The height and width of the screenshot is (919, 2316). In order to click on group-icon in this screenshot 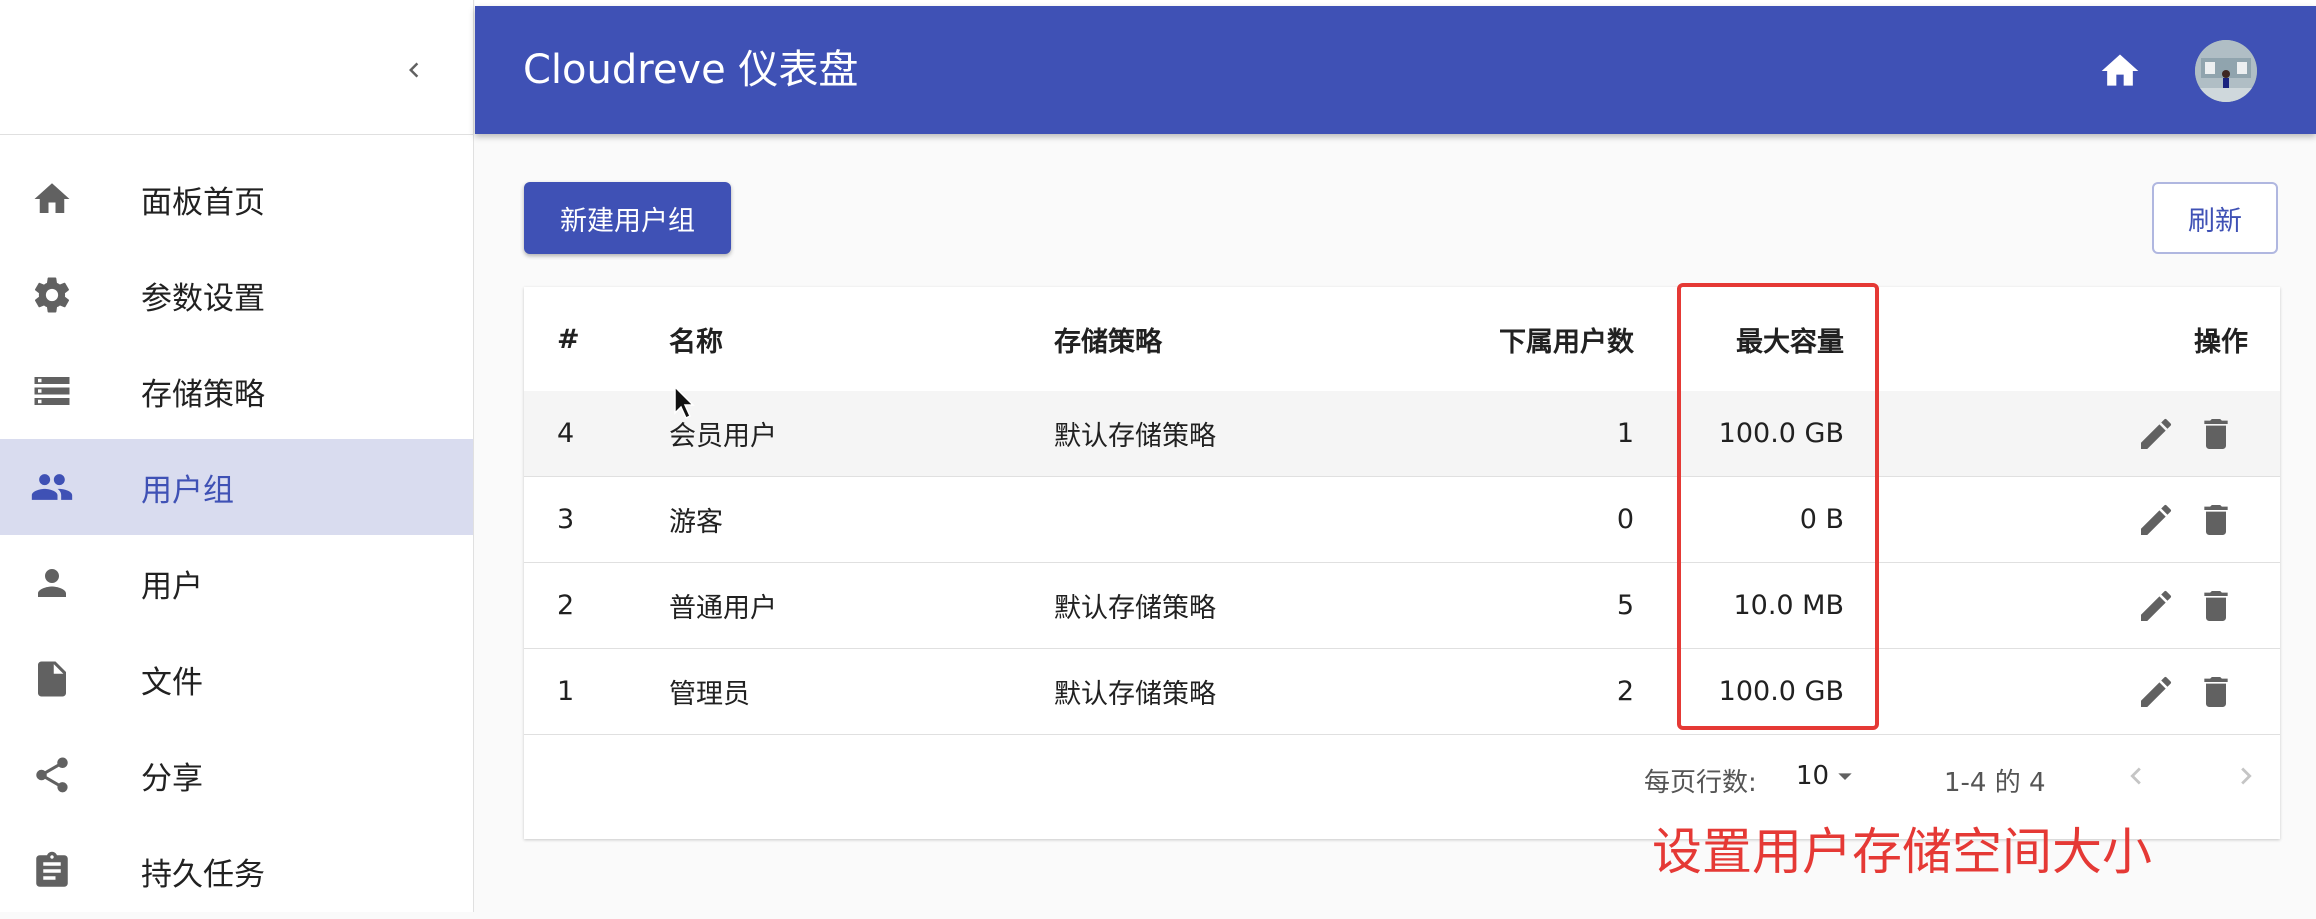, I will do `click(52, 487)`.